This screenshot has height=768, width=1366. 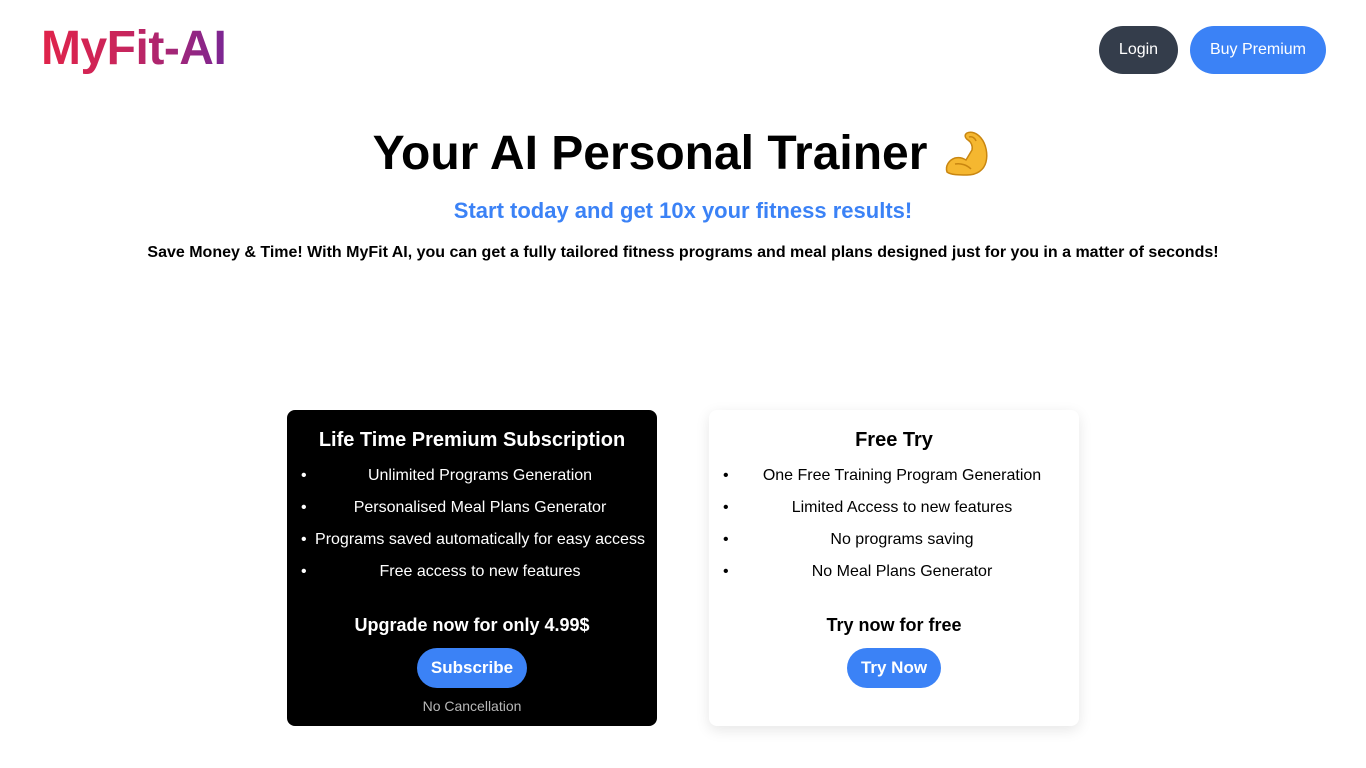 I want to click on list-item: • Unlimited Programs Generation, so click(x=472, y=476).